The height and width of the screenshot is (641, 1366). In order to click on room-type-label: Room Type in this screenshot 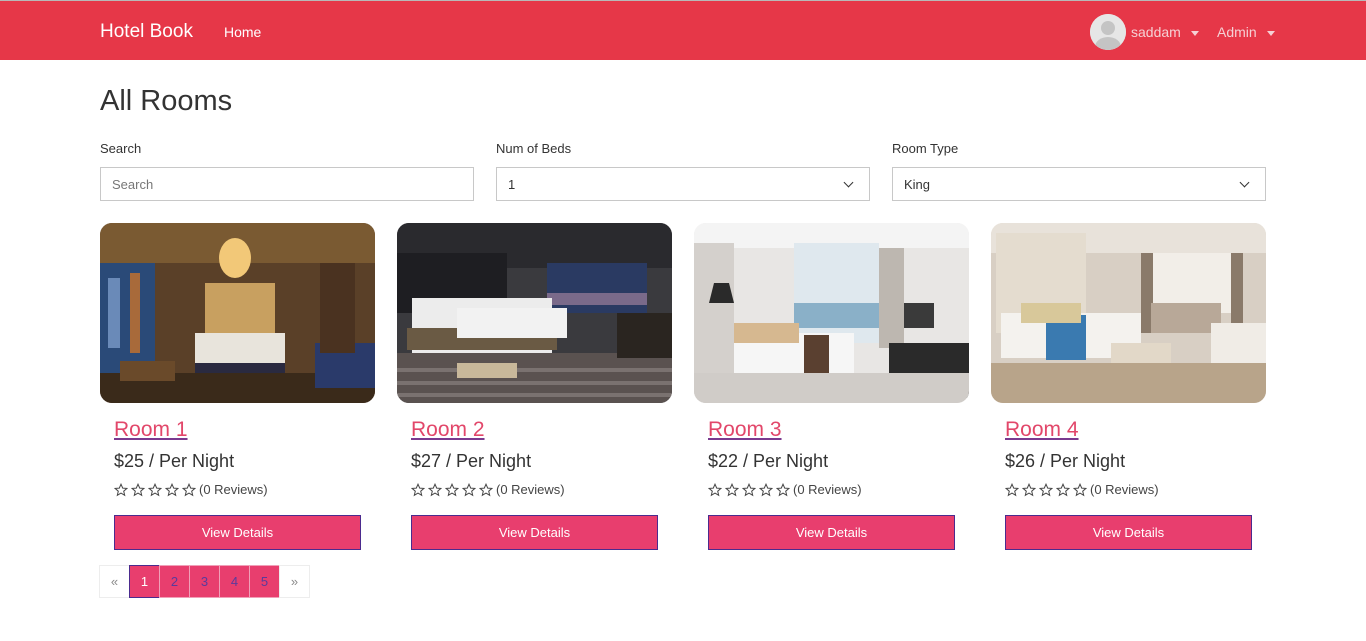, I will do `click(925, 148)`.